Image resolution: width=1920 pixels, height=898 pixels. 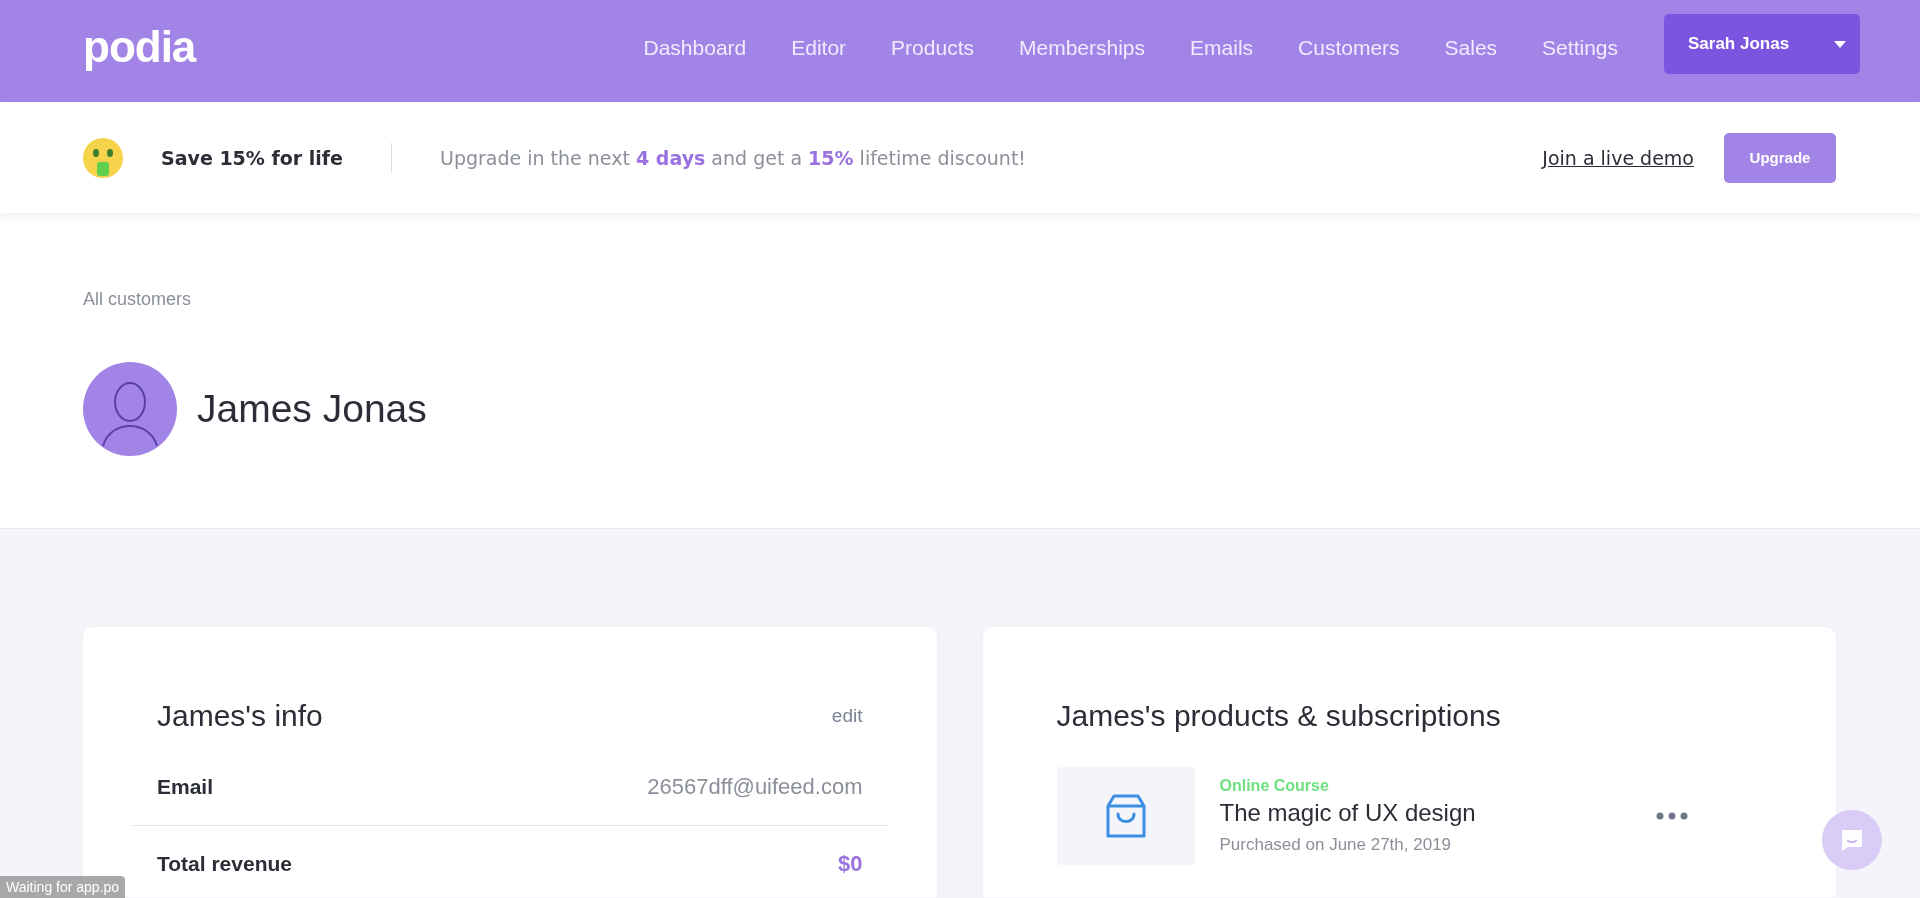 I want to click on nav-link: Customers, so click(x=1349, y=48).